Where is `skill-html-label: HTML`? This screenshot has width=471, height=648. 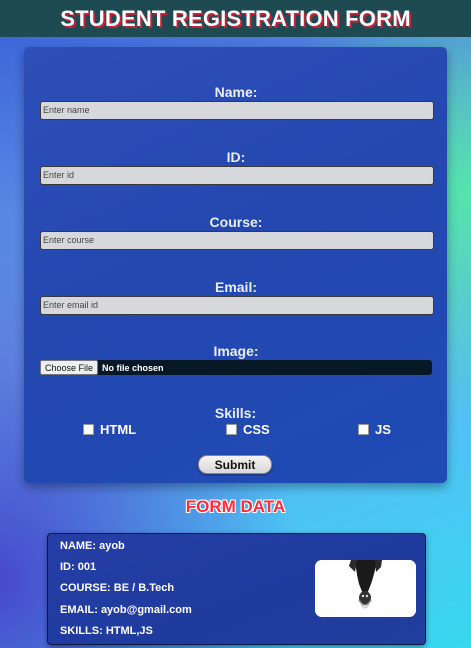 skill-html-label: HTML is located at coordinates (118, 429).